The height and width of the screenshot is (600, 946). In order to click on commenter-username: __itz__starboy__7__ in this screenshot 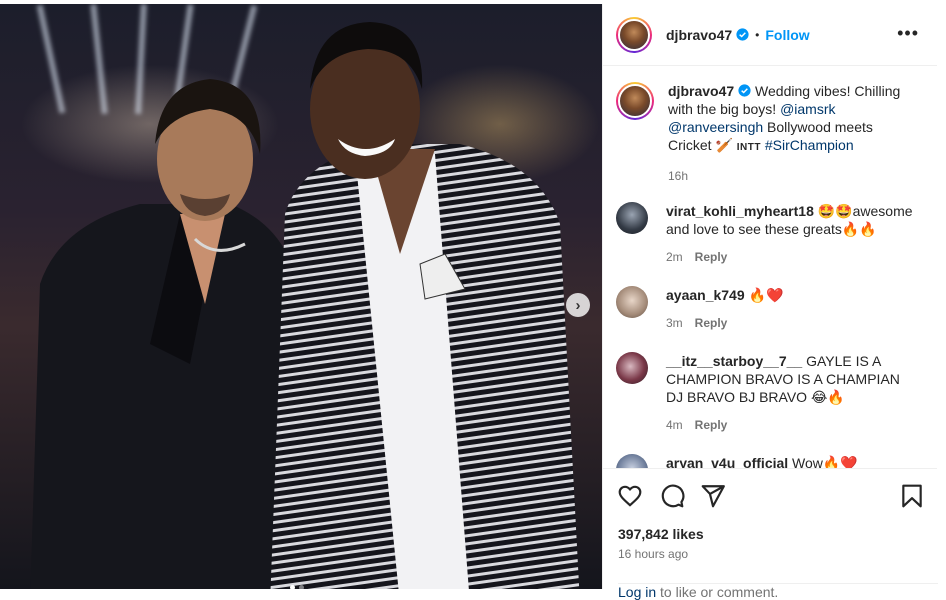, I will do `click(734, 361)`.